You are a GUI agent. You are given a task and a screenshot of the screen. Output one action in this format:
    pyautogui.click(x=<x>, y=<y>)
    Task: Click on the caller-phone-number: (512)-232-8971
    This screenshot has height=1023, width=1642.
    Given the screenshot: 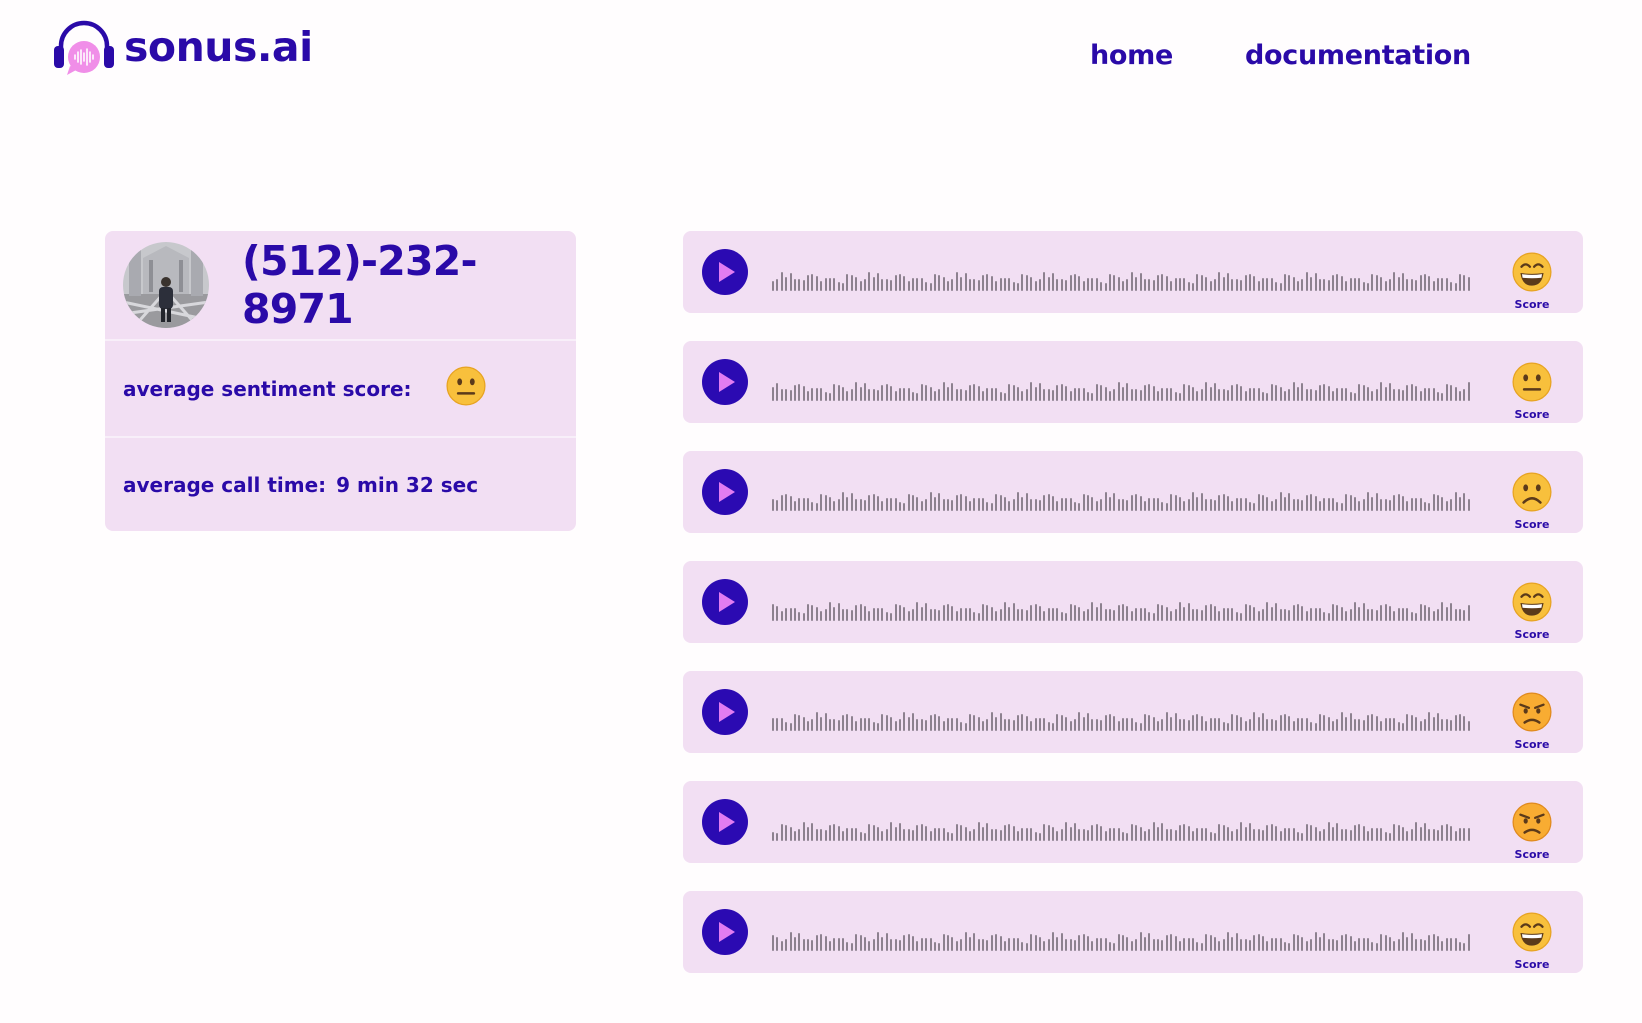 What is the action you would take?
    pyautogui.click(x=359, y=285)
    